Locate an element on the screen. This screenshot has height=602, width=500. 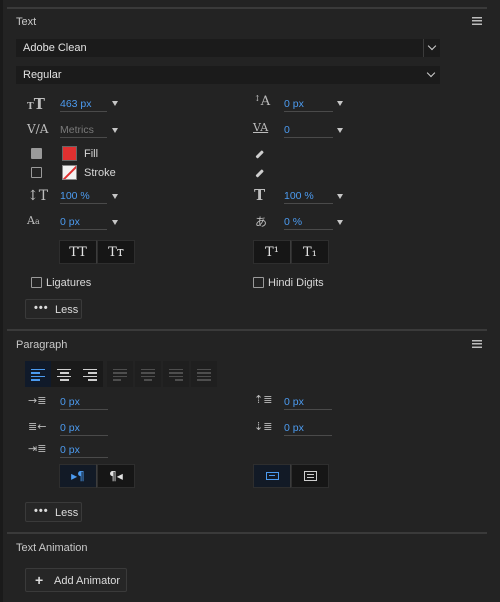
font-size-dropdown-icon is located at coordinates (115, 103).